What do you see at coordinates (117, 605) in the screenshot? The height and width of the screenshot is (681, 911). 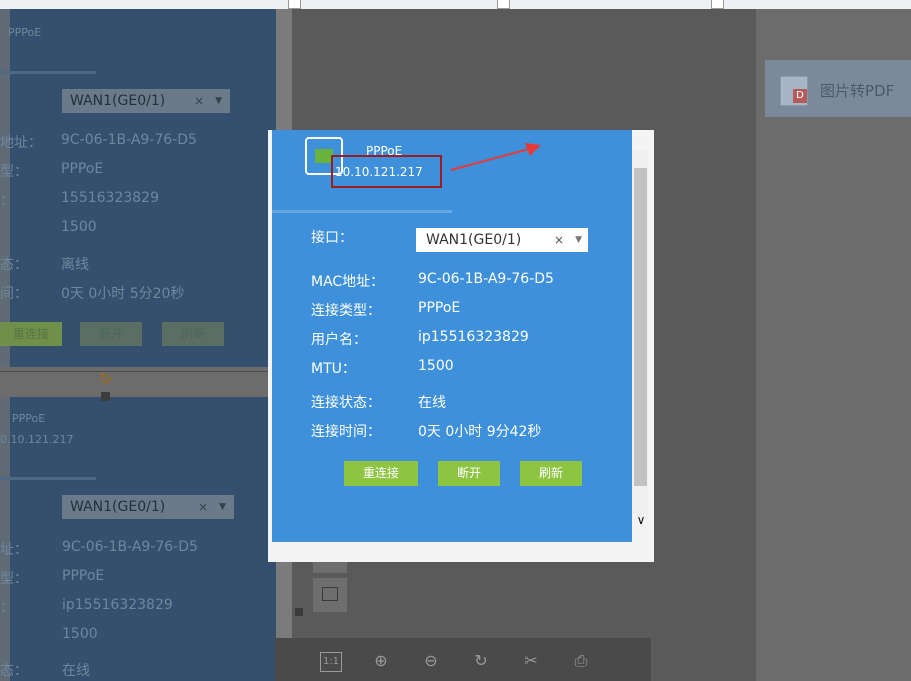 I see `user-value: ip15516323829` at bounding box center [117, 605].